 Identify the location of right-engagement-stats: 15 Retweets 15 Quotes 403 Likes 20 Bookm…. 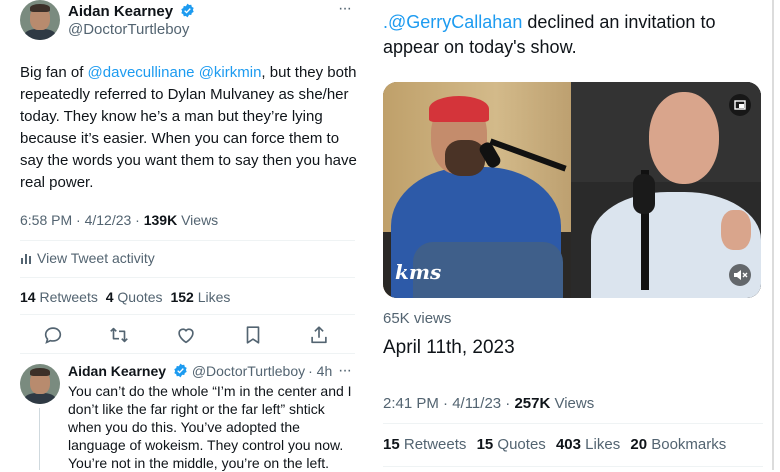
(554, 444).